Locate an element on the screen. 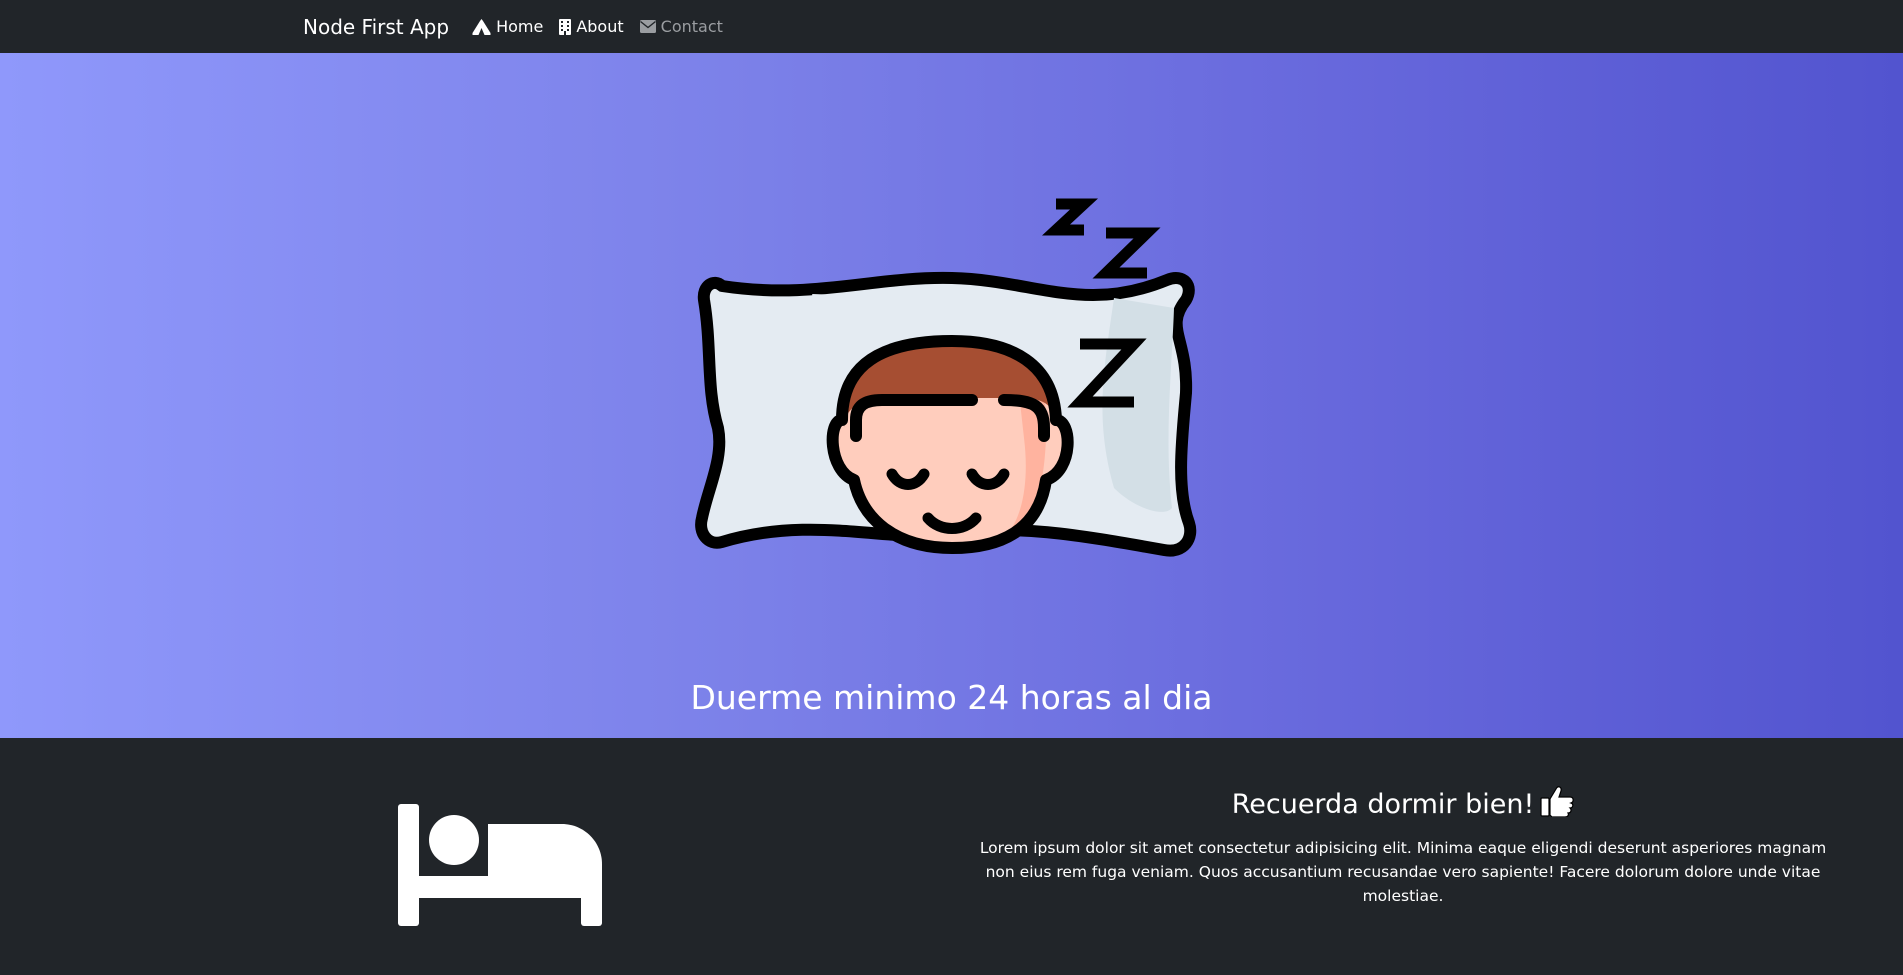 This screenshot has height=975, width=1903. nav-link-about: About is located at coordinates (591, 26).